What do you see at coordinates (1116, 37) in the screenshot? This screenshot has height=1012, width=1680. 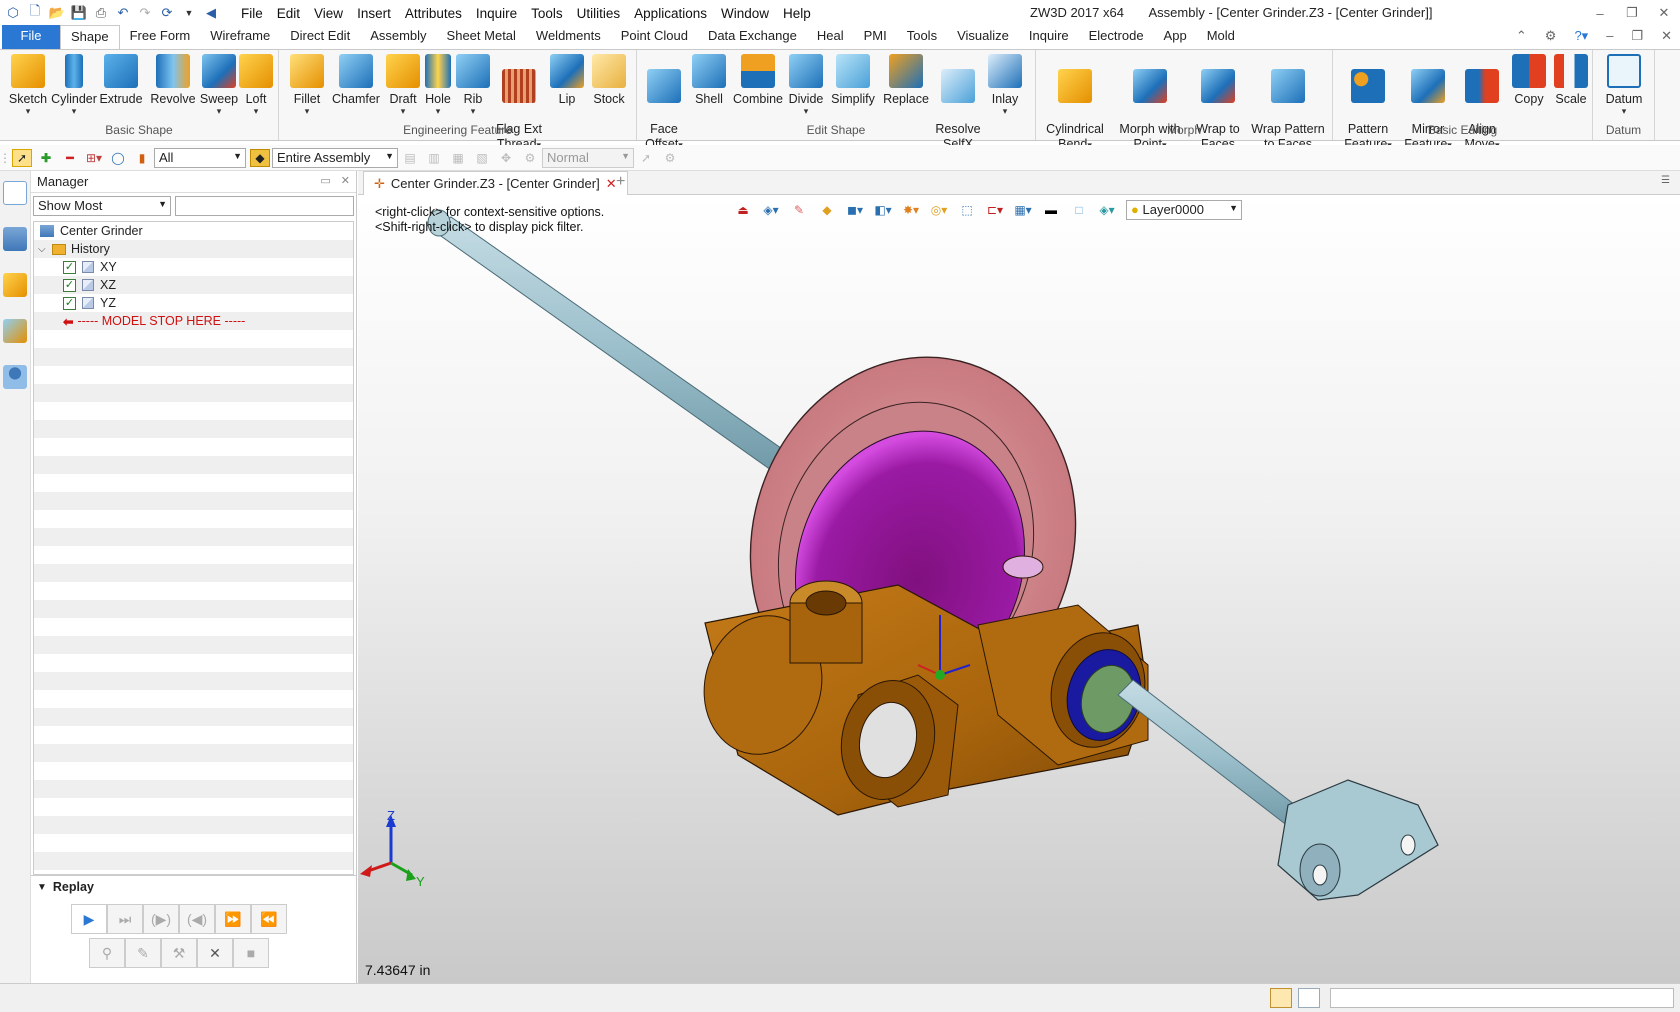 I see `tab-electrode: Electrode` at bounding box center [1116, 37].